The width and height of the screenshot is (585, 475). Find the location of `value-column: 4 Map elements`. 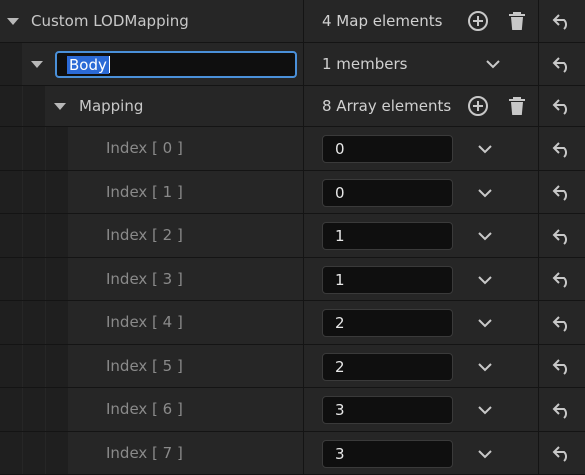

value-column: 4 Map elements is located at coordinates (421, 21).